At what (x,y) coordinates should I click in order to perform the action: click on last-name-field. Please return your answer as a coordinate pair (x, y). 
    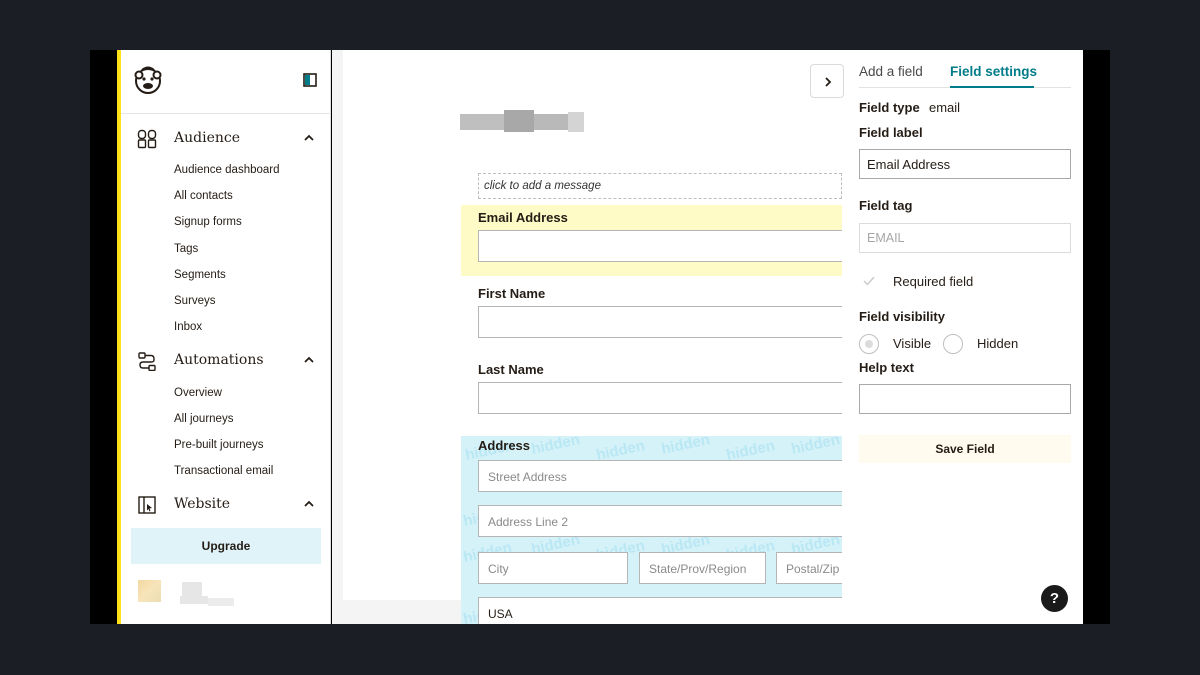
    Looking at the image, I should click on (660, 398).